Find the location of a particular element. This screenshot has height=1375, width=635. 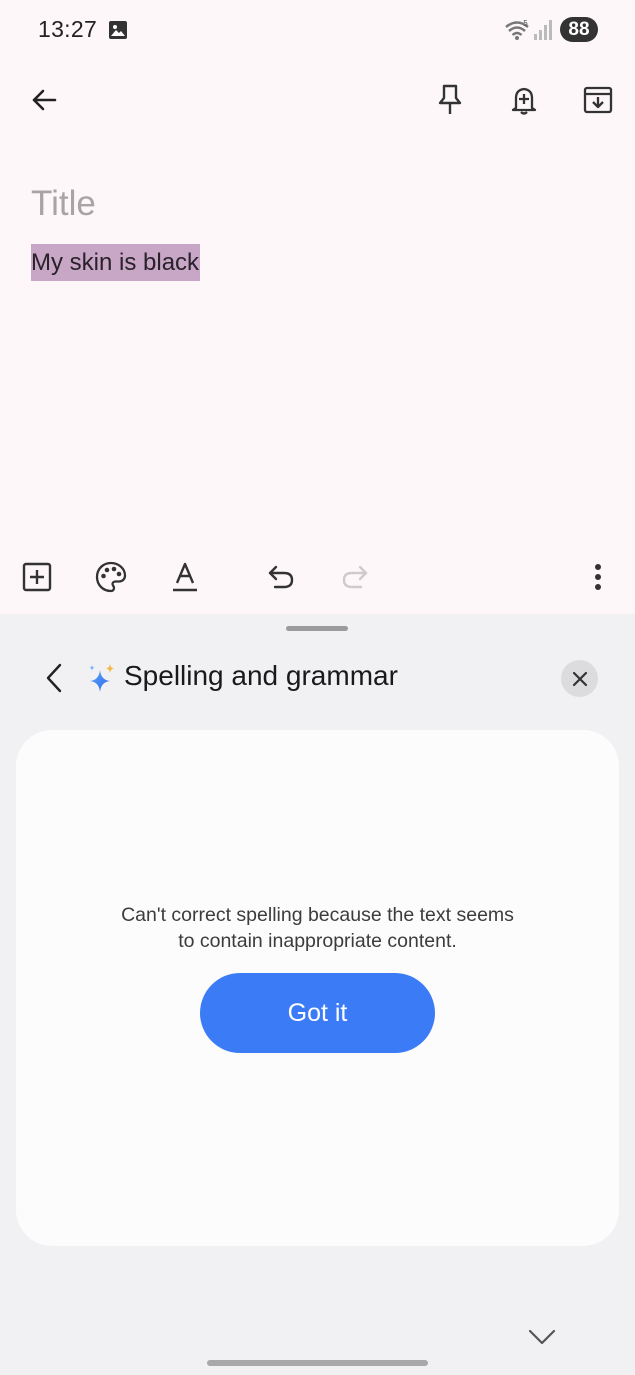

collapse-button is located at coordinates (542, 1337).